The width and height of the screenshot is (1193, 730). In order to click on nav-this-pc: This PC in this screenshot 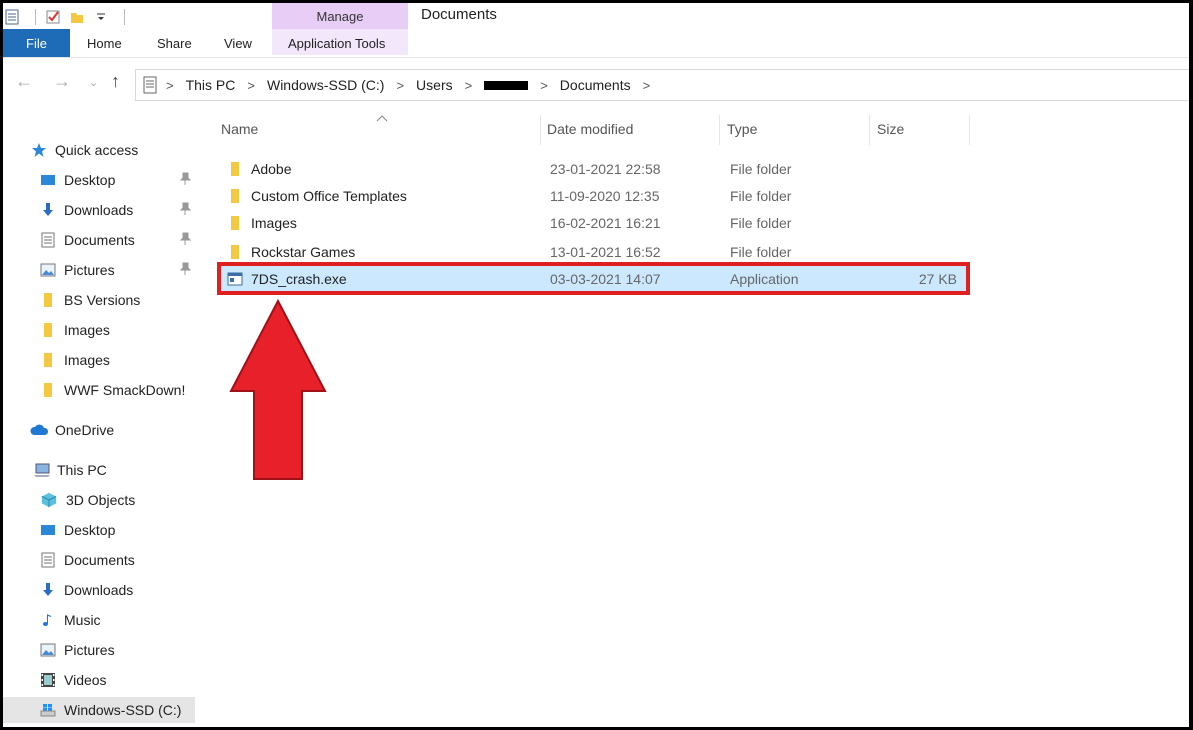, I will do `click(99, 470)`.